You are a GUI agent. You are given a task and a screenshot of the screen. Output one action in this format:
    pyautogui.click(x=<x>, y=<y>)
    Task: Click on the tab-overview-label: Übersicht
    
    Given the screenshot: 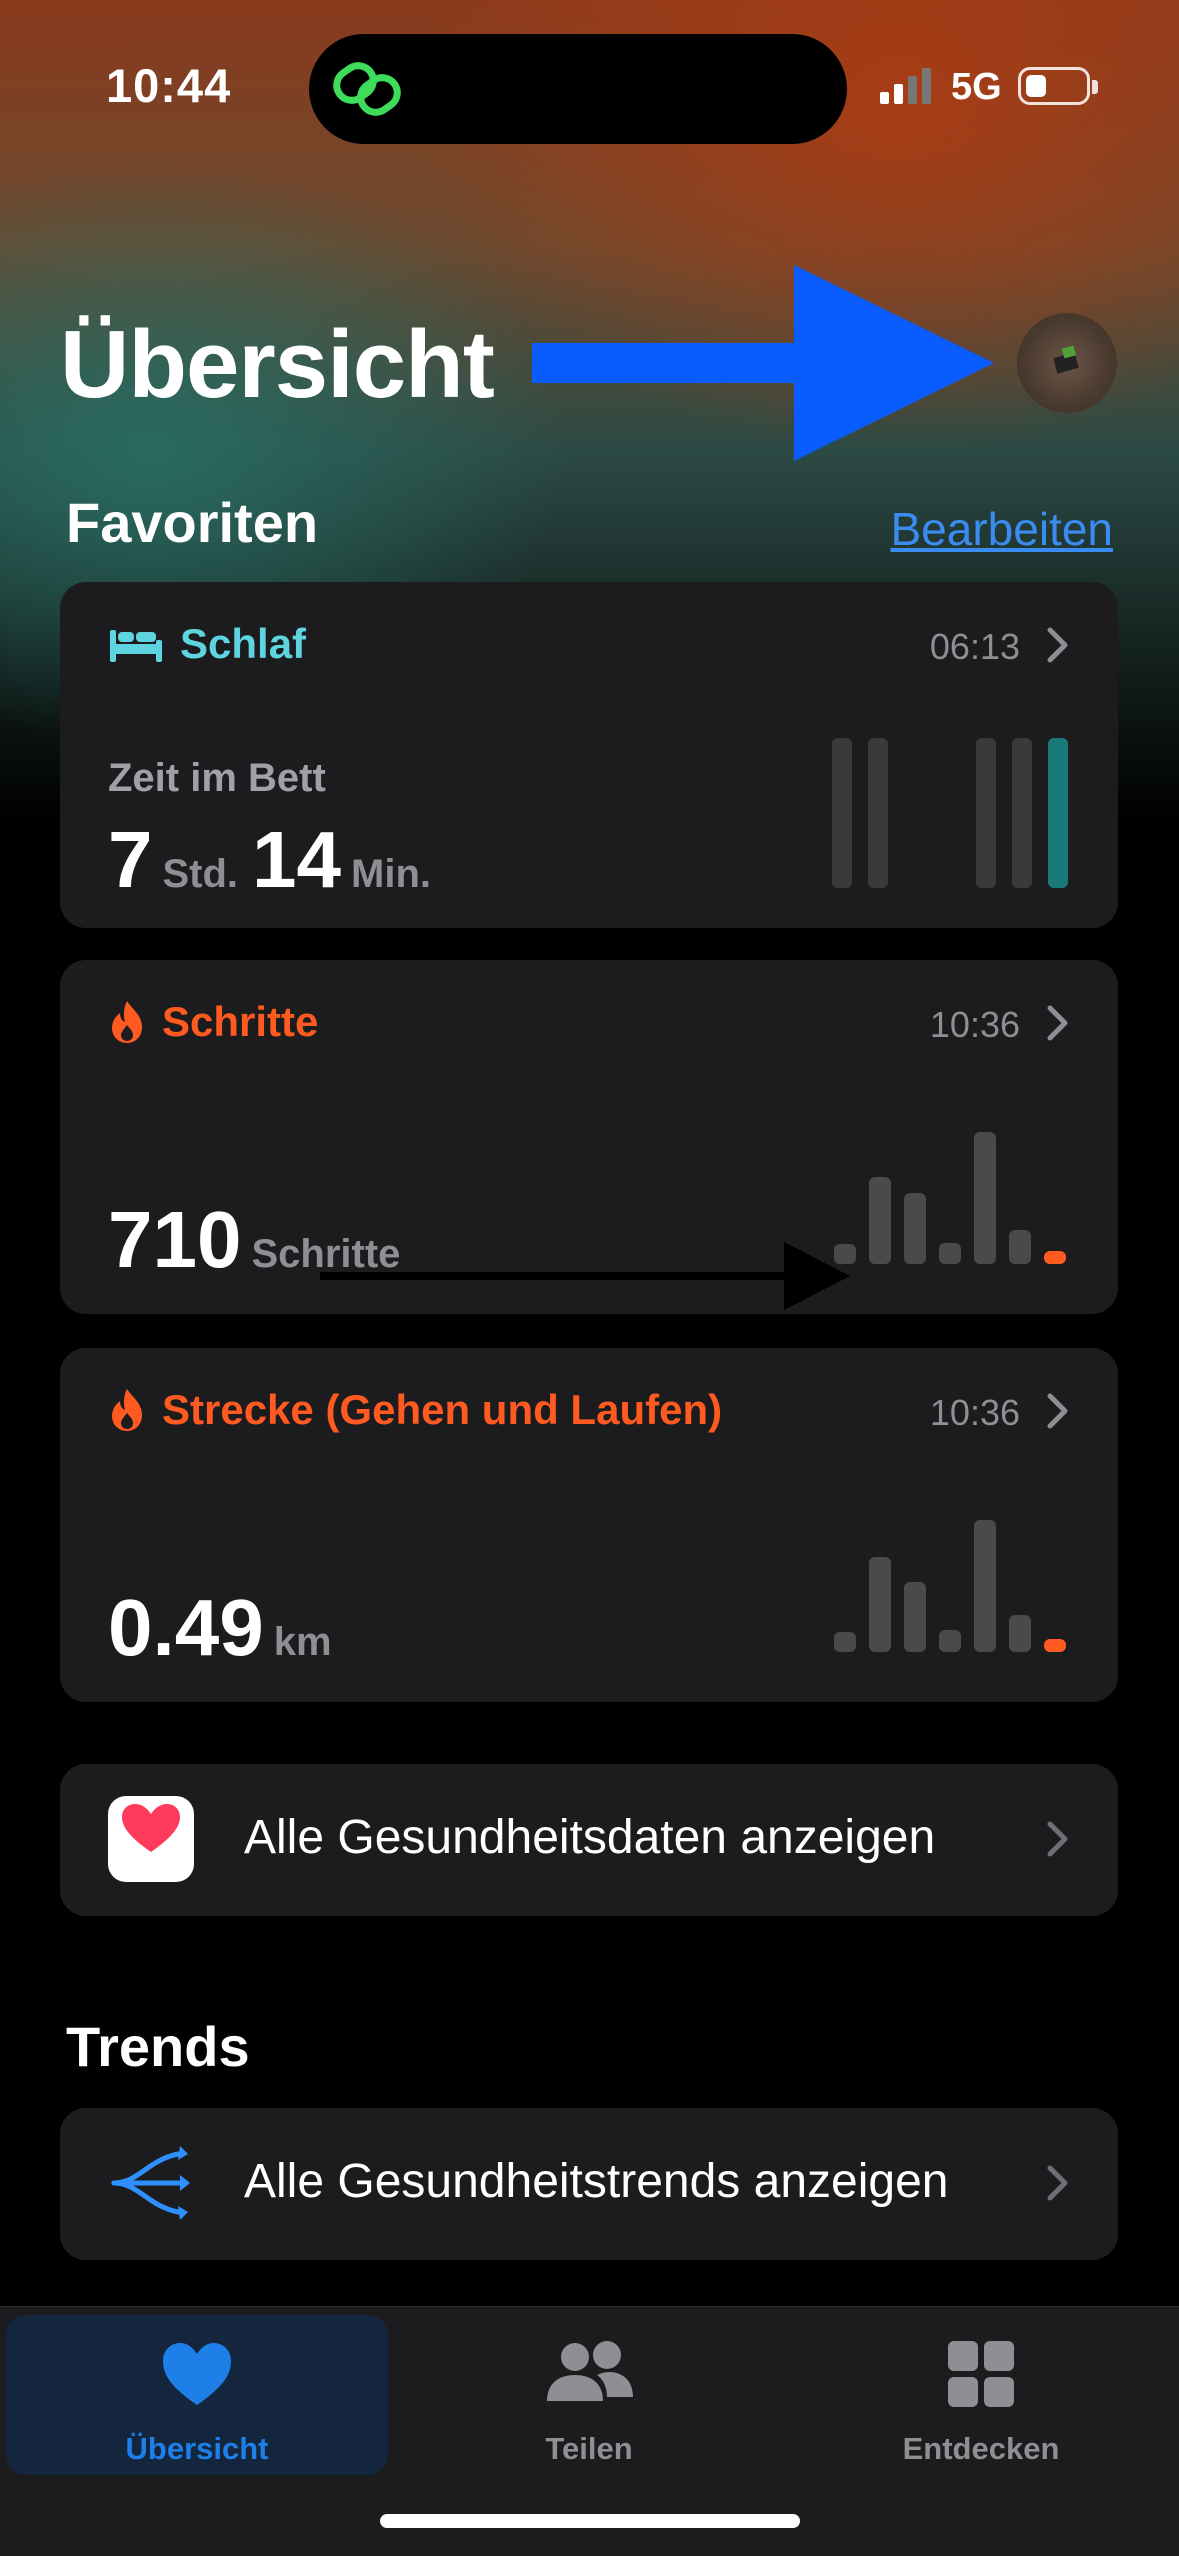 What is the action you would take?
    pyautogui.click(x=197, y=2448)
    